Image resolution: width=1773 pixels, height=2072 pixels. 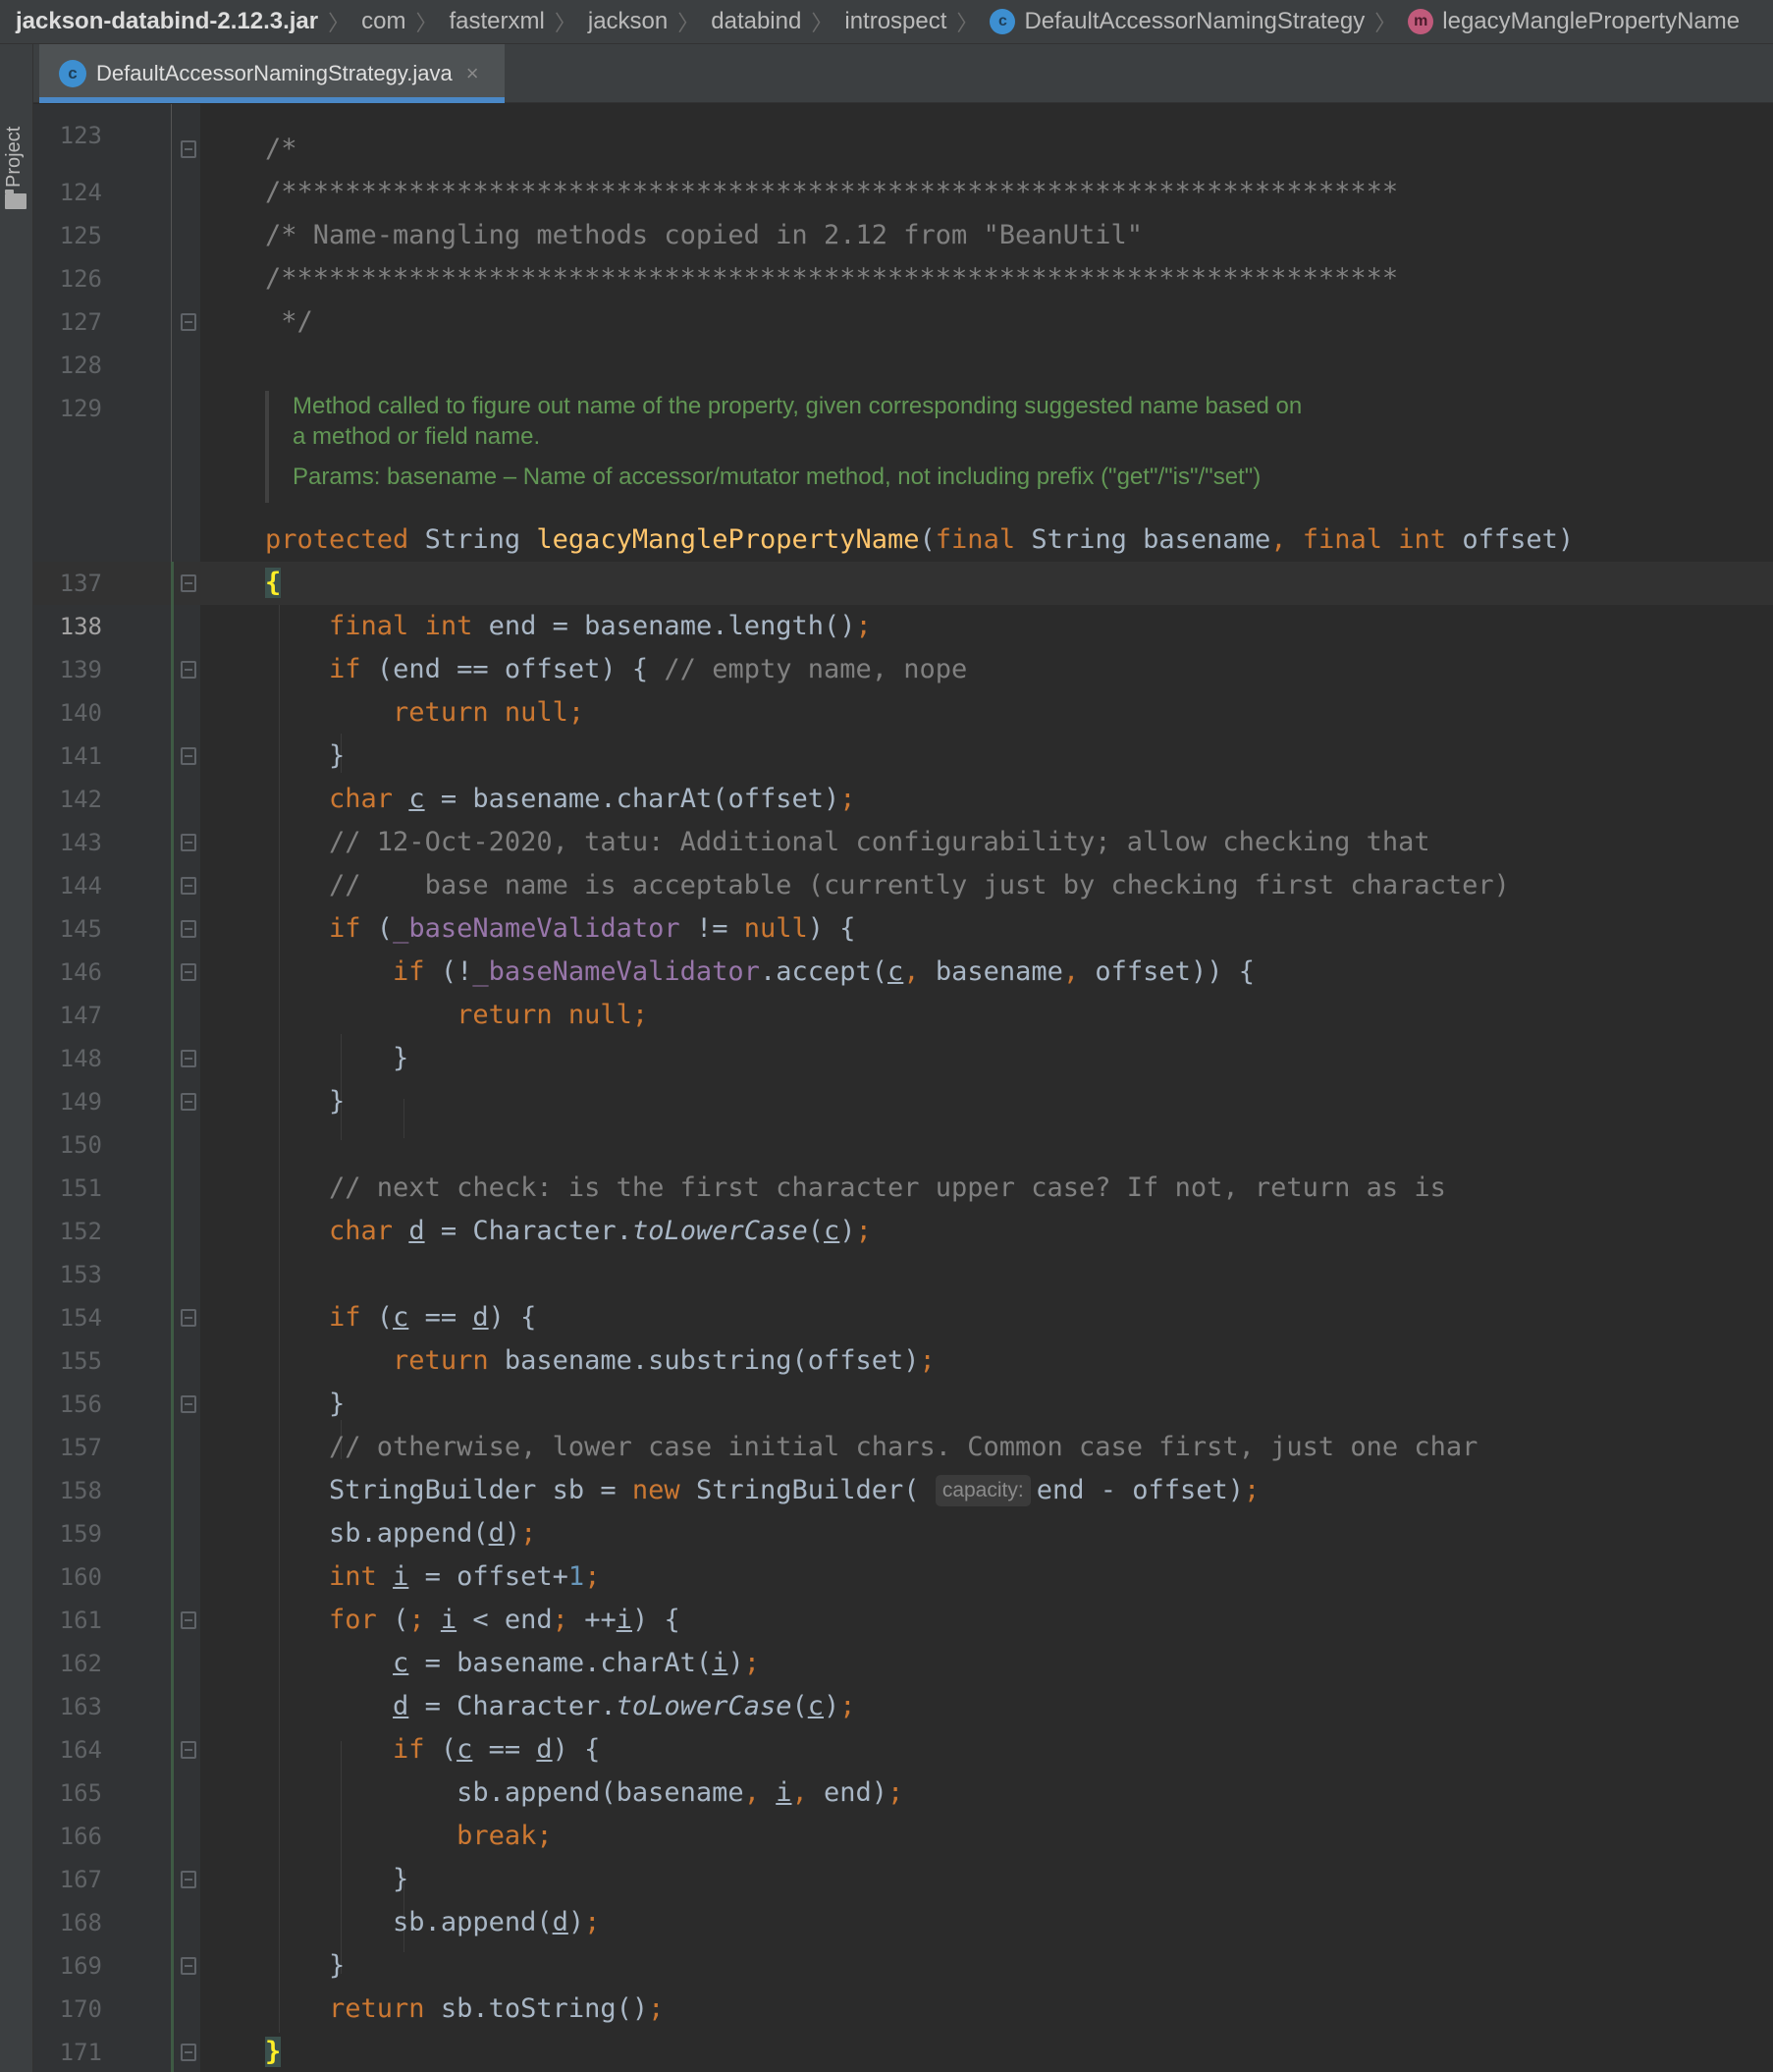 I want to click on breadcrumb-item-method: m legacyManglePropertyName, so click(x=1574, y=21).